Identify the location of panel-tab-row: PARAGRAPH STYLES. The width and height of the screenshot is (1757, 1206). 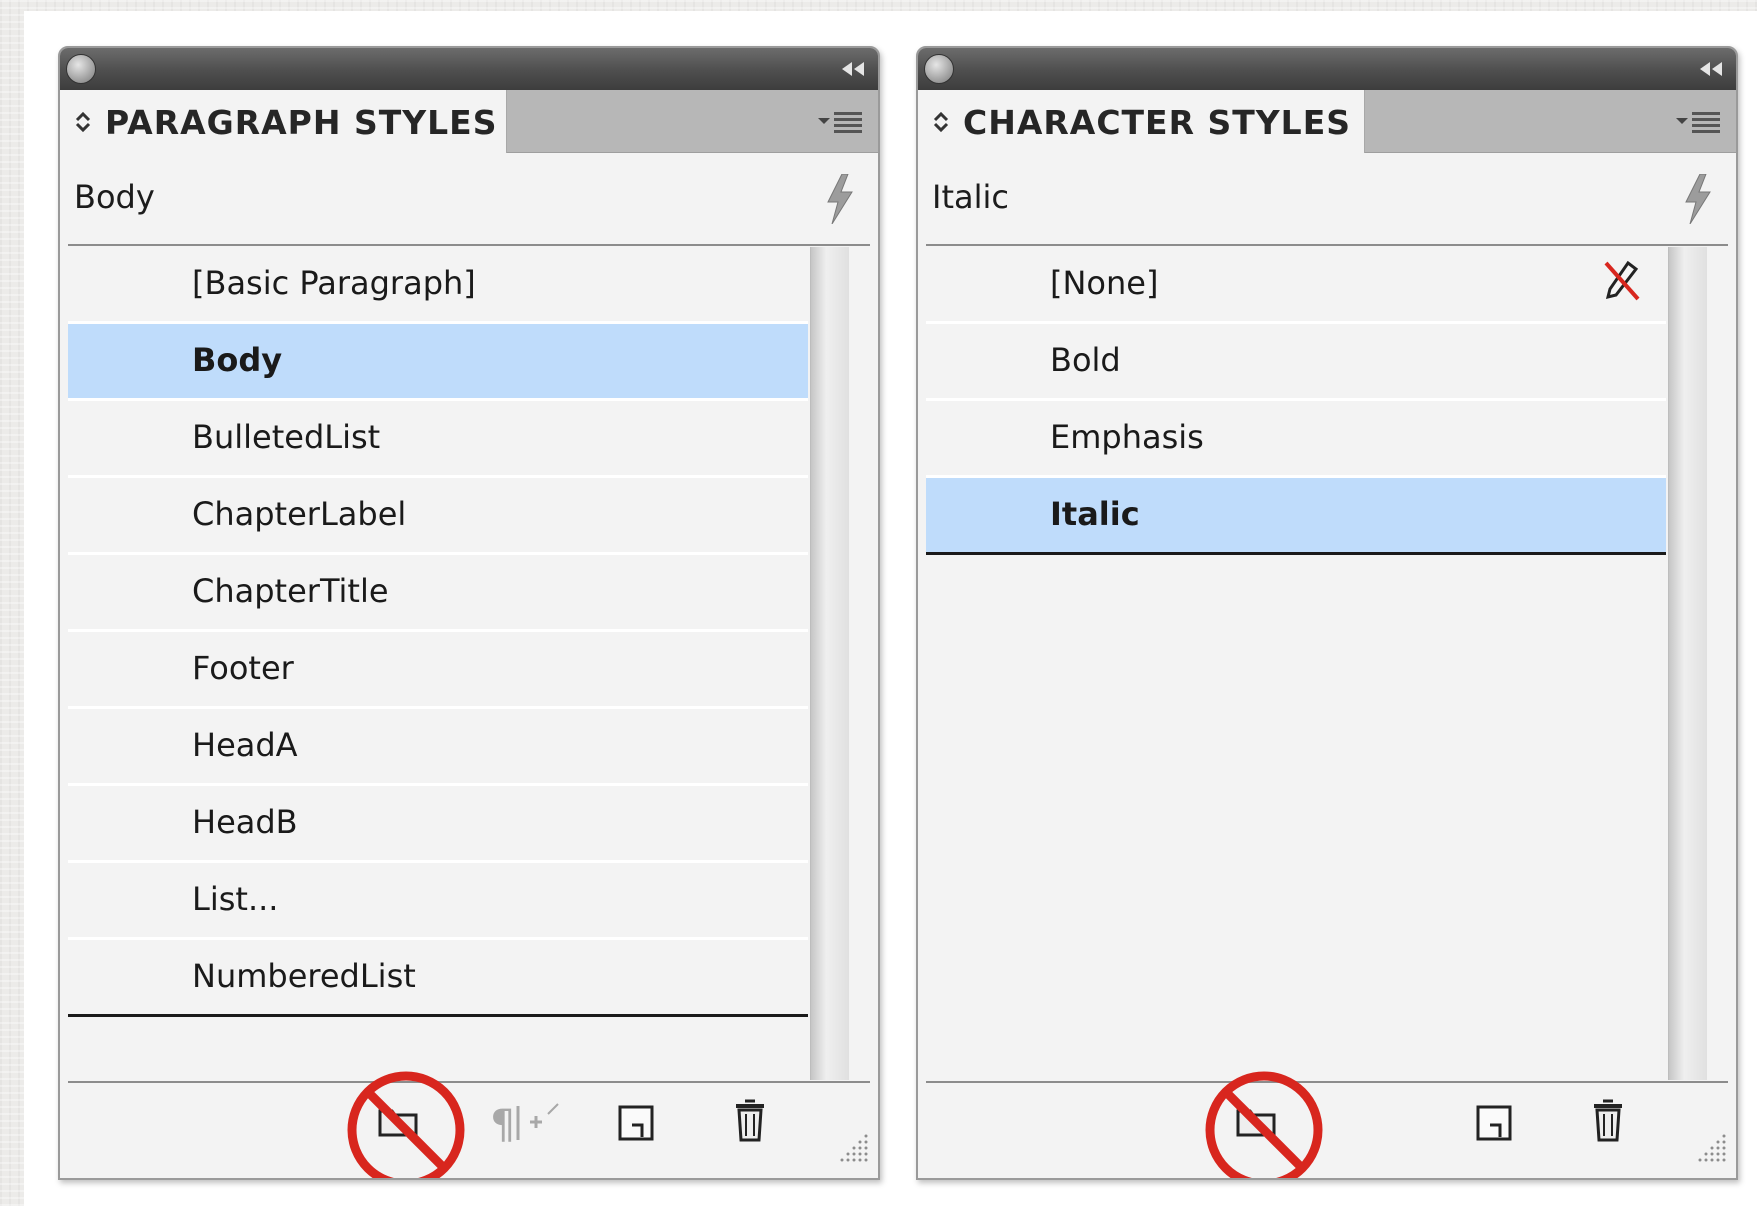
(469, 121).